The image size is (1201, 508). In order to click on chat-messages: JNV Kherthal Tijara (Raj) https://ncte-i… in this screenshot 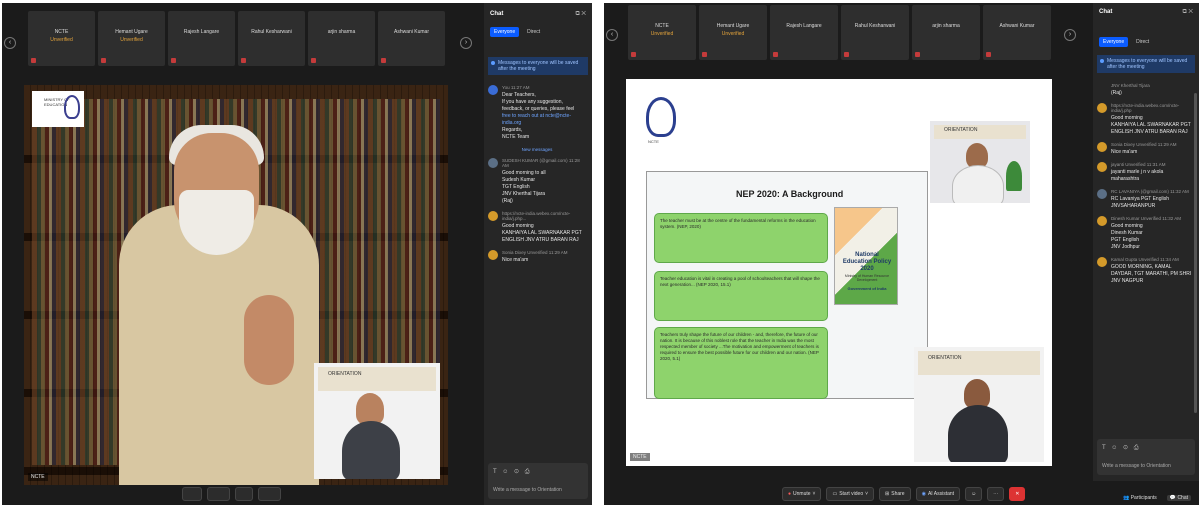, I will do `click(1145, 247)`.